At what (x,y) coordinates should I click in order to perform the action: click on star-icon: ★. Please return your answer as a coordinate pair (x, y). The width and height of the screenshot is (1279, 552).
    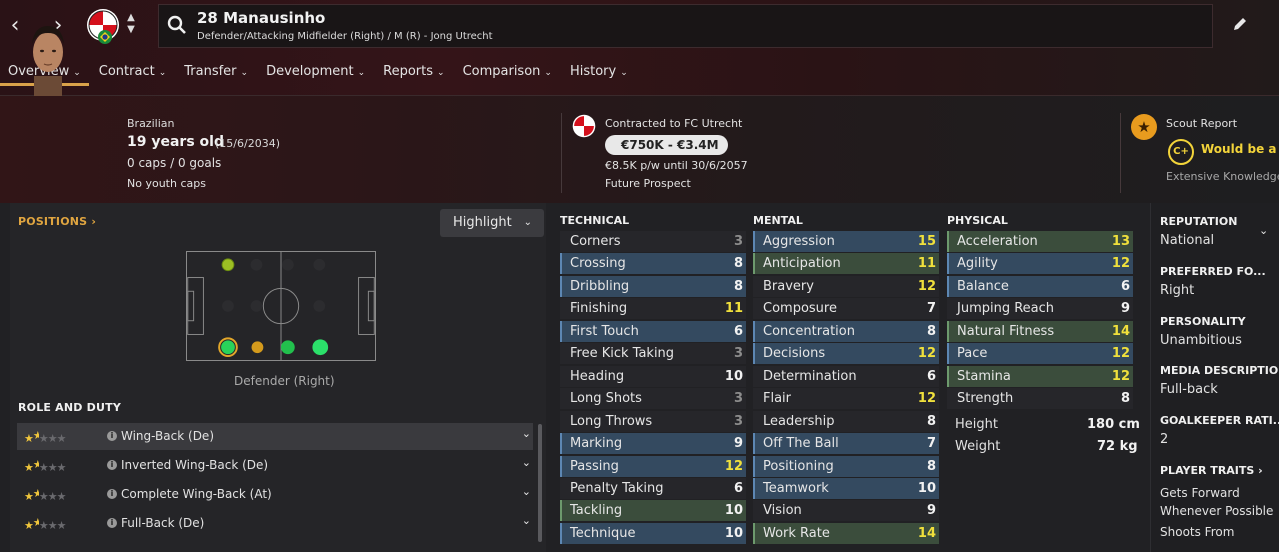
    Looking at the image, I should click on (1144, 127).